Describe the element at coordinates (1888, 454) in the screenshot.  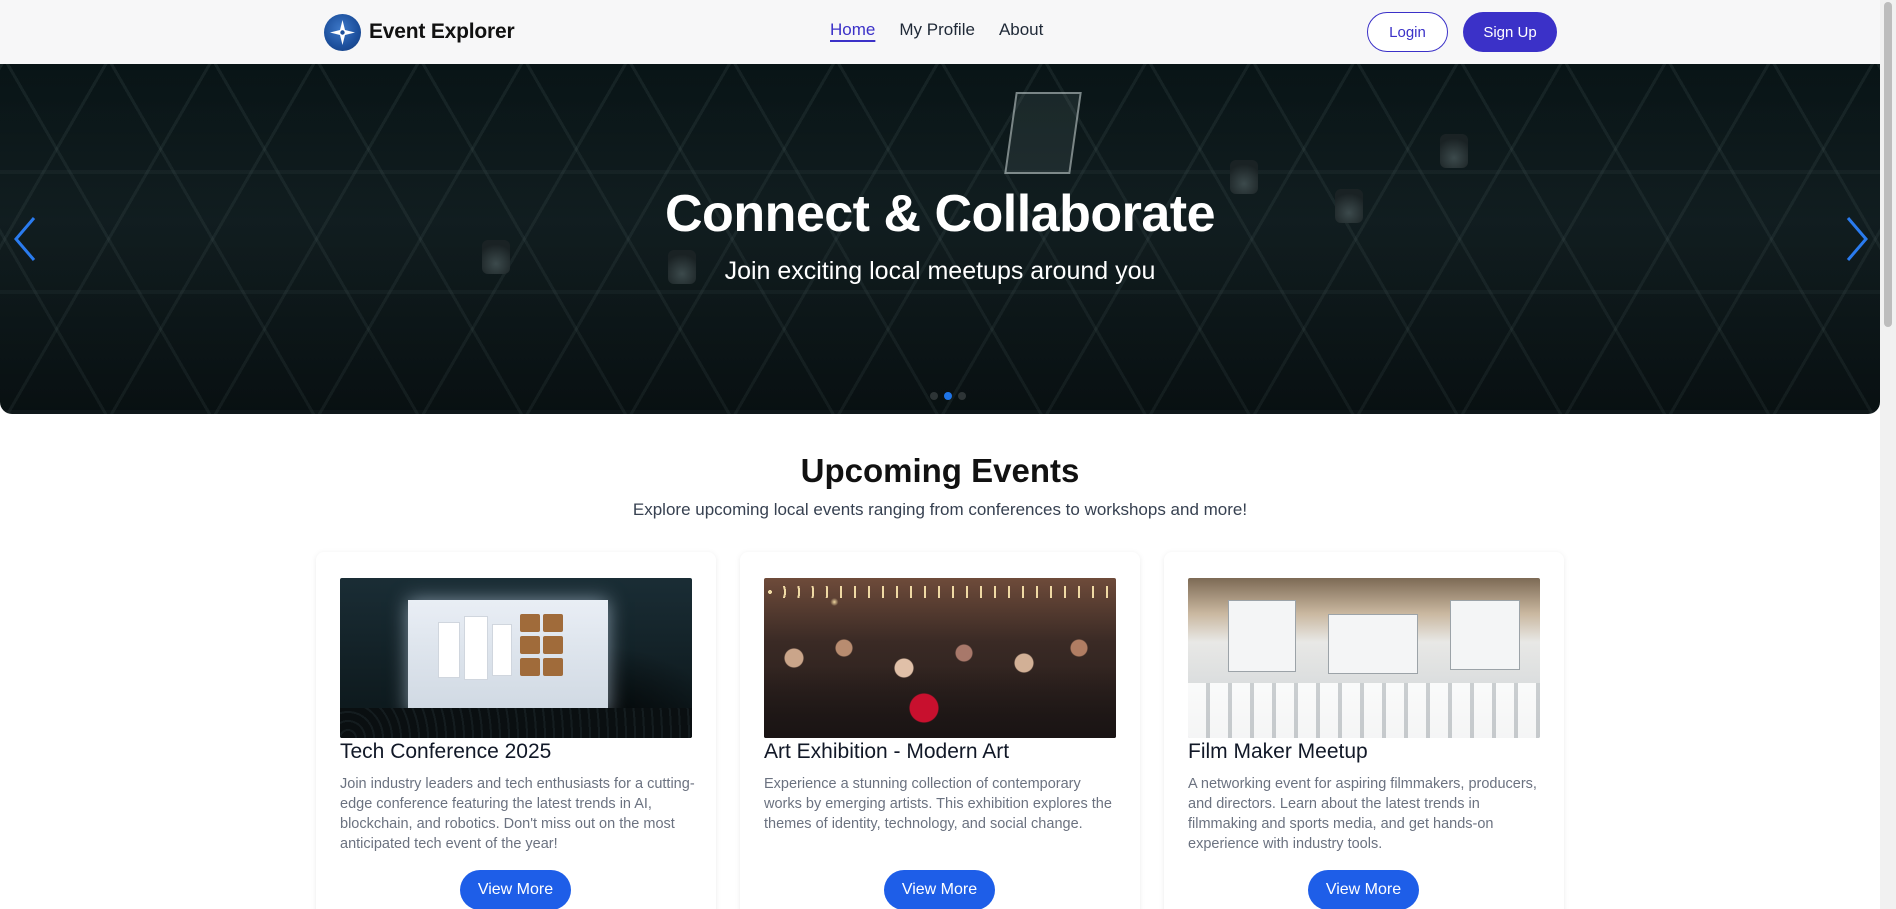
I see `page-scrollbar` at that location.